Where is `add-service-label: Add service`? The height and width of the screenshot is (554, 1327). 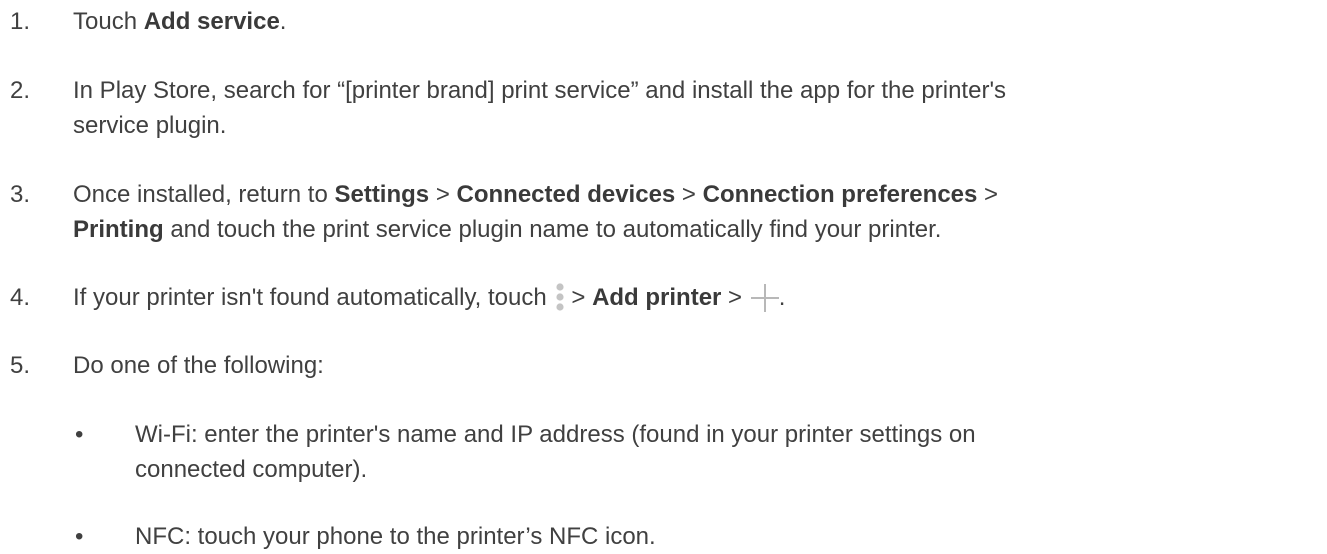
add-service-label: Add service is located at coordinates (211, 21).